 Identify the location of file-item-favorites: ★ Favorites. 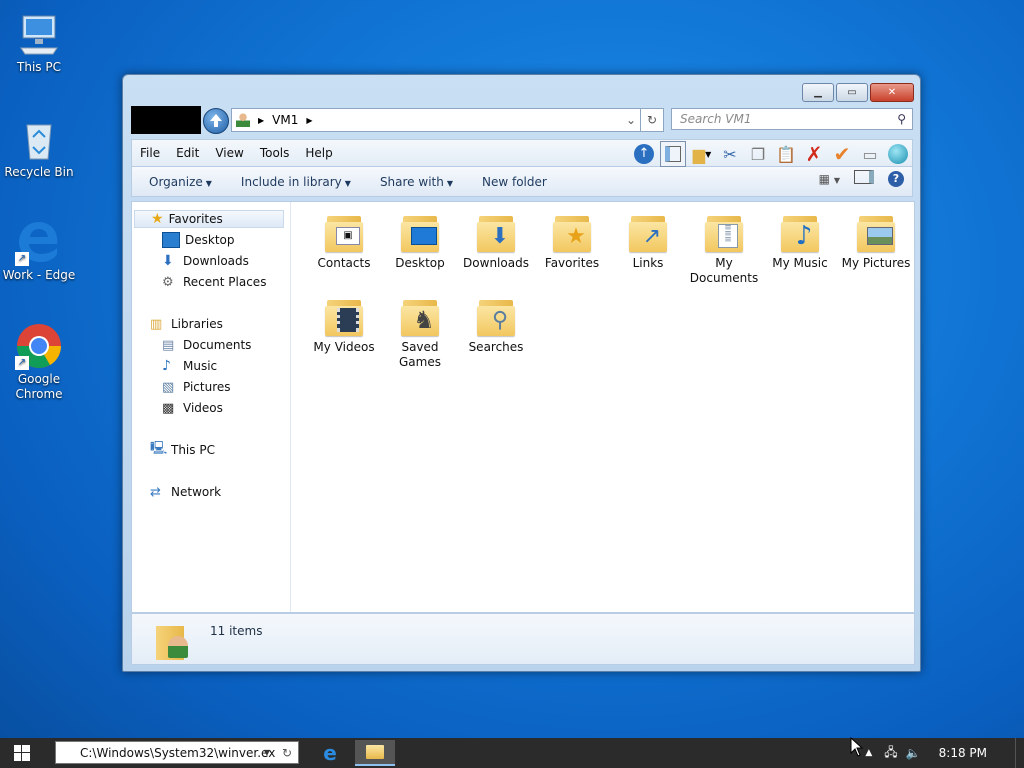
(572, 241).